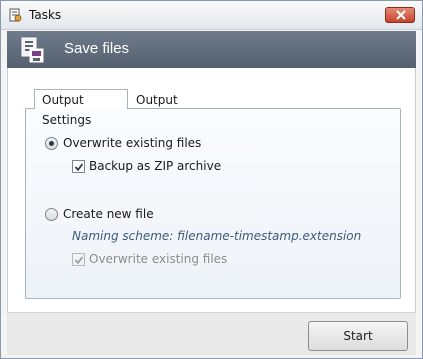  What do you see at coordinates (155, 166) in the screenshot?
I see `backup-zip-label: Backup as ZIP archive` at bounding box center [155, 166].